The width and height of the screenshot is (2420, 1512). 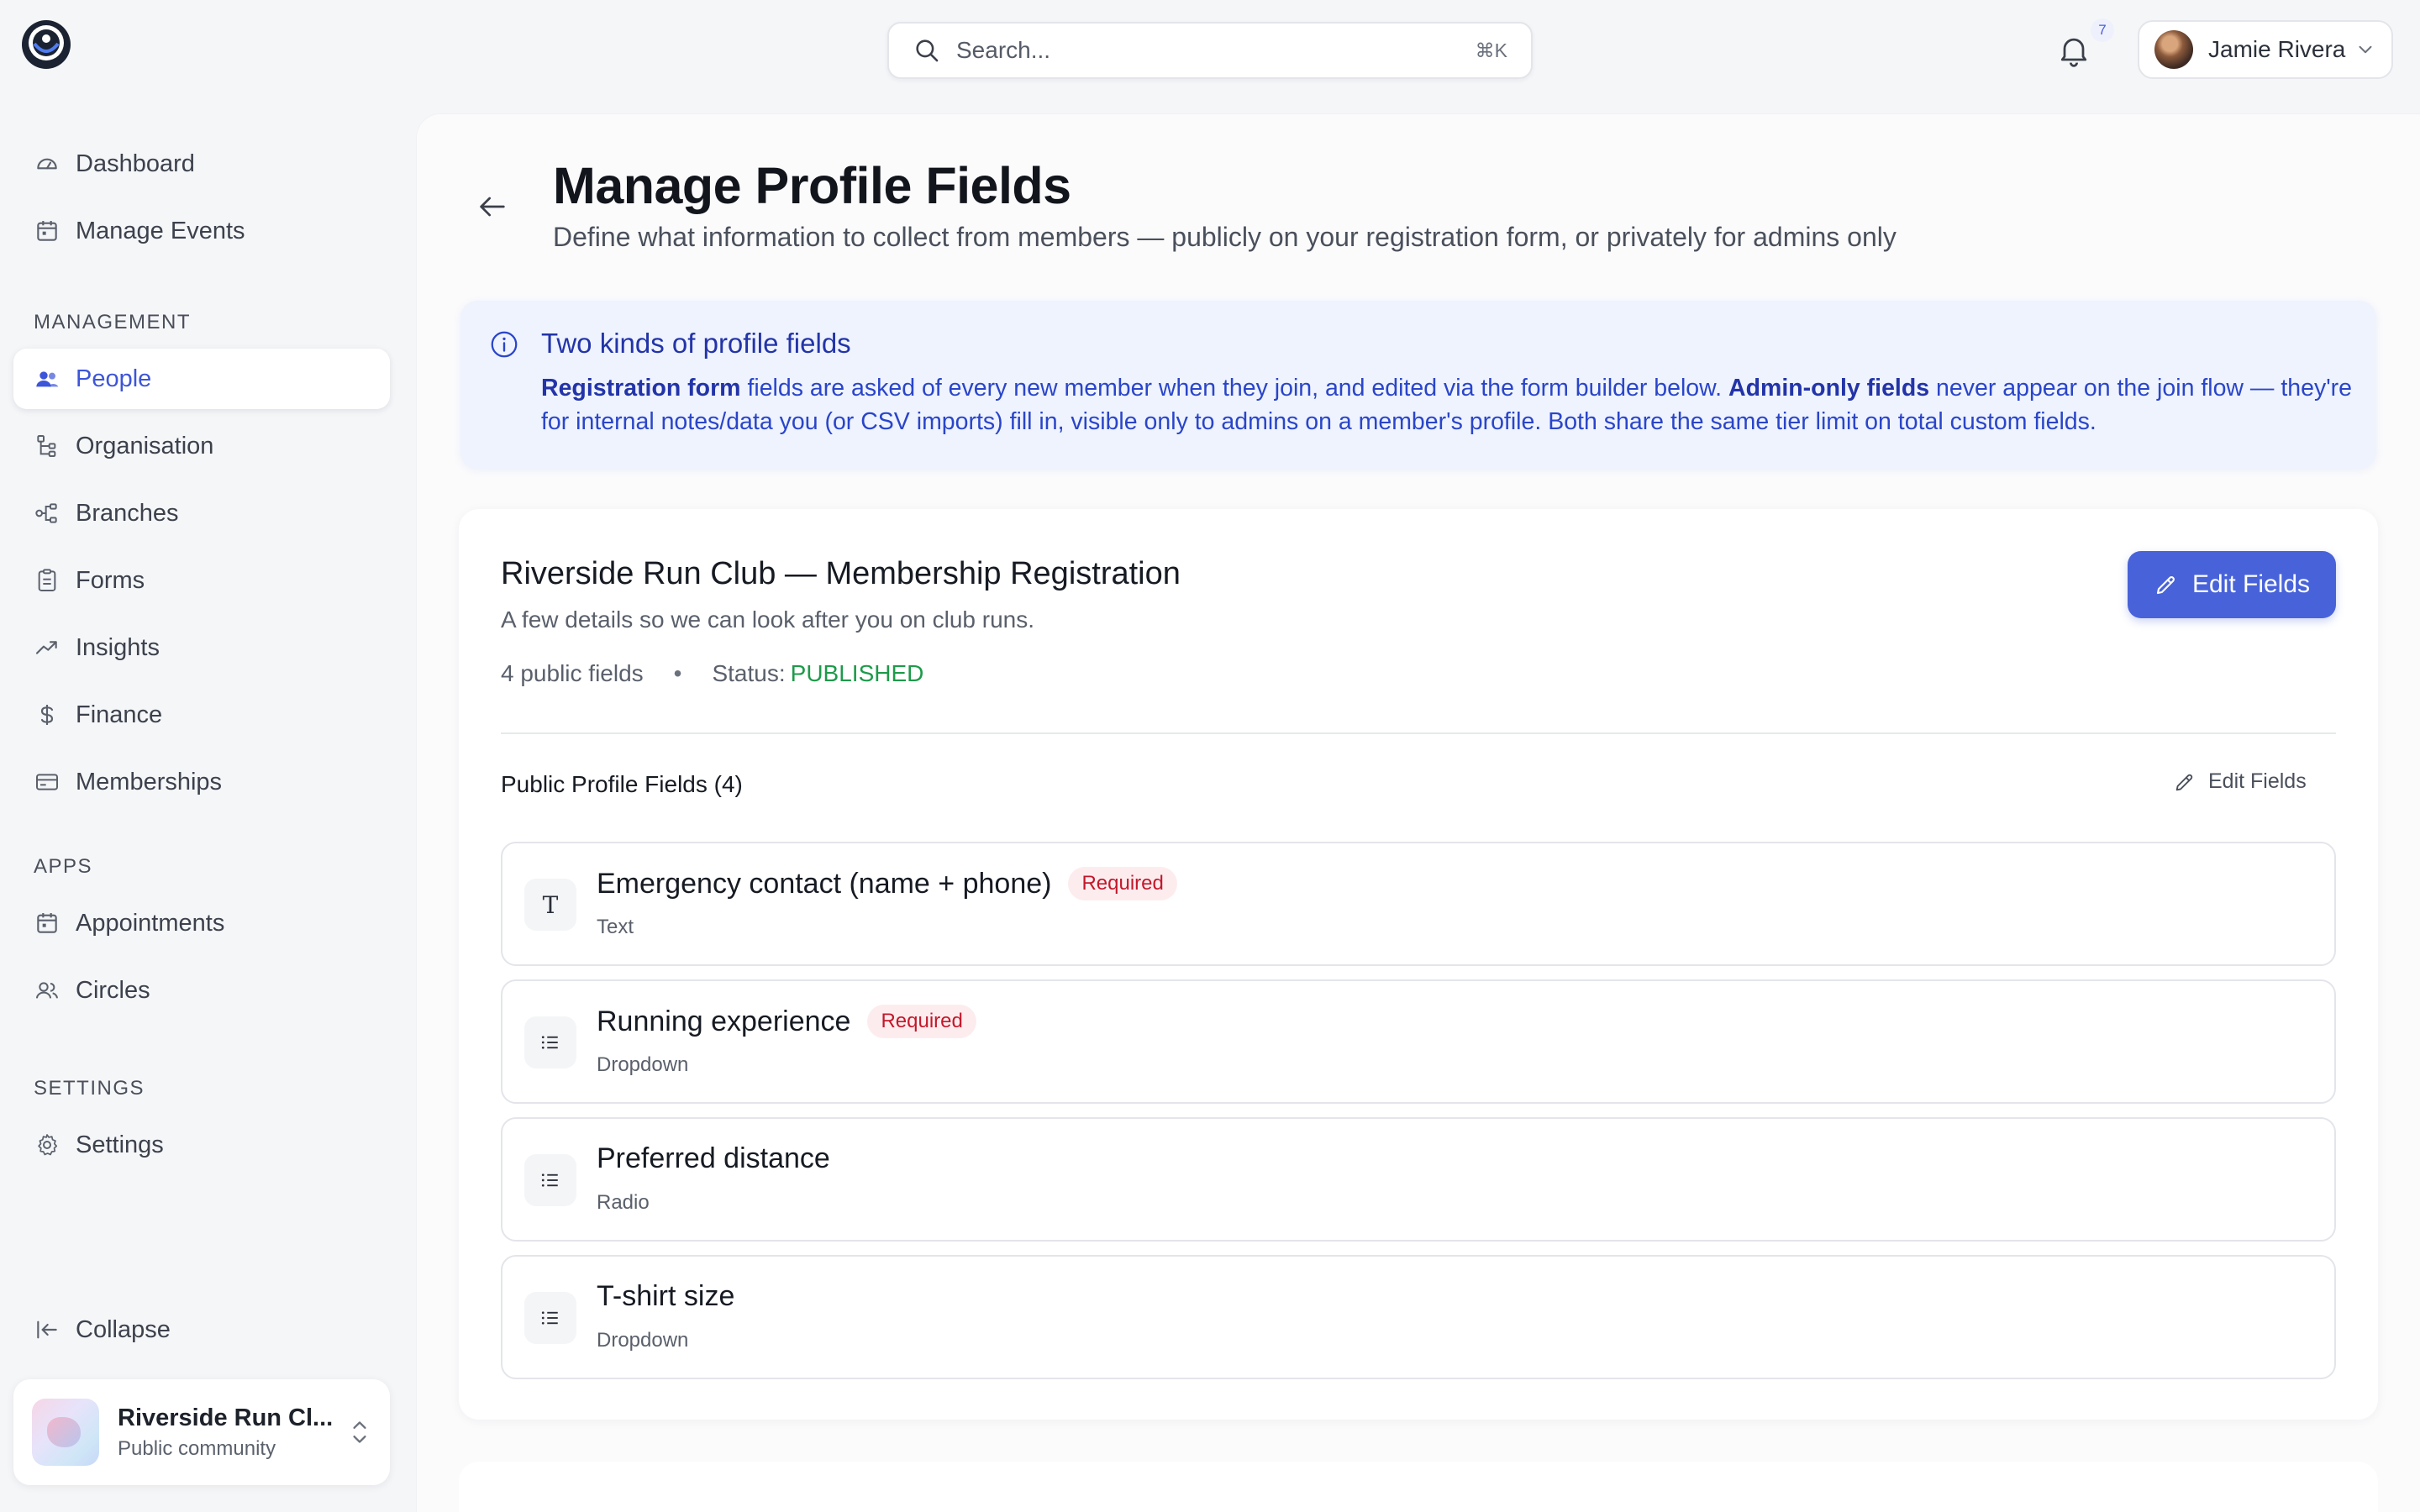 I want to click on edit-fields-button: Edit Fields, so click(x=2232, y=584).